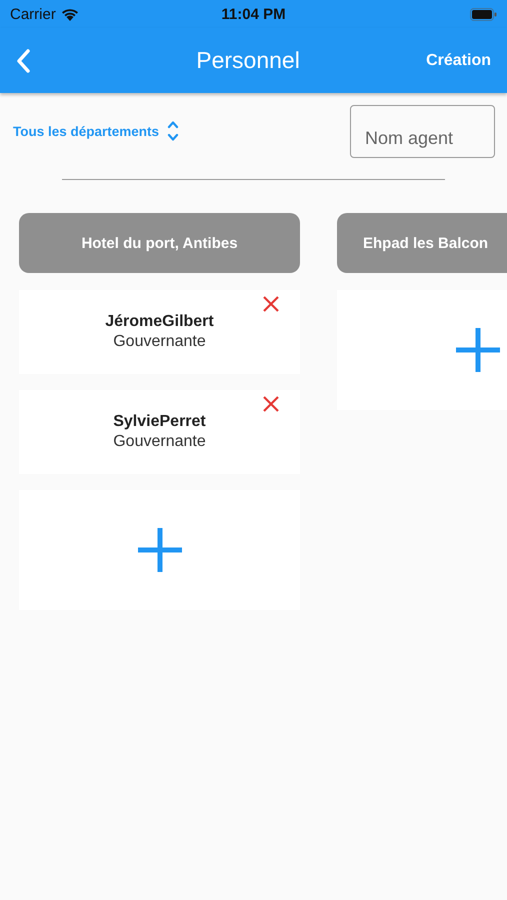 The width and height of the screenshot is (507, 900). What do you see at coordinates (159, 243) in the screenshot?
I see `column-header: Hotel du port, Antibes` at bounding box center [159, 243].